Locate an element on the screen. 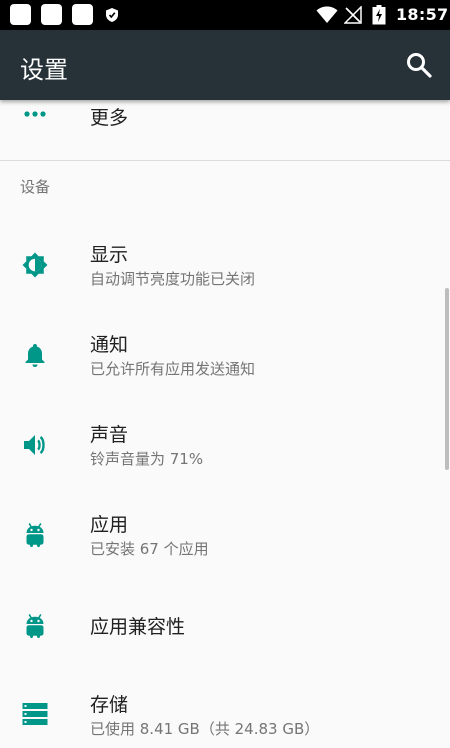 The image size is (450, 748). page-title: 设置 is located at coordinates (44, 70).